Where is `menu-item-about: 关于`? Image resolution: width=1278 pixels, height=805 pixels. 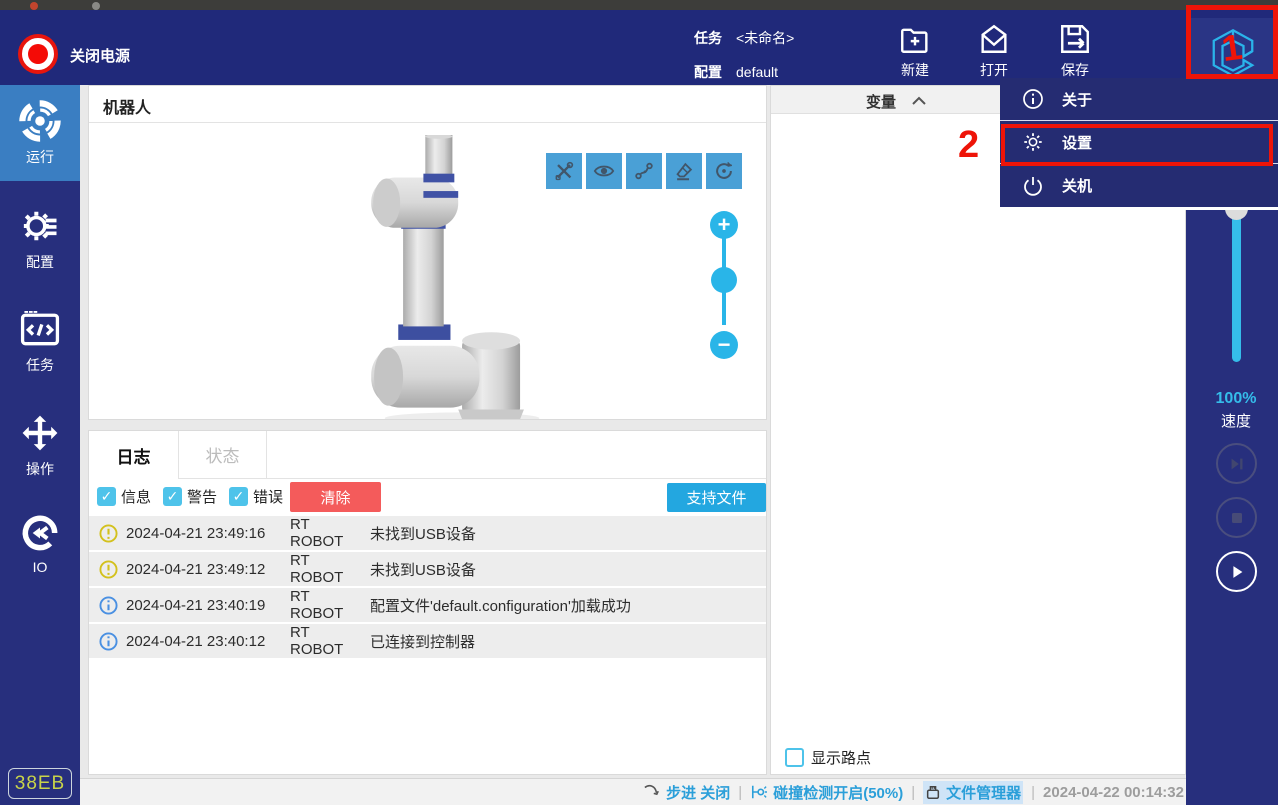 menu-item-about: 关于 is located at coordinates (1139, 99).